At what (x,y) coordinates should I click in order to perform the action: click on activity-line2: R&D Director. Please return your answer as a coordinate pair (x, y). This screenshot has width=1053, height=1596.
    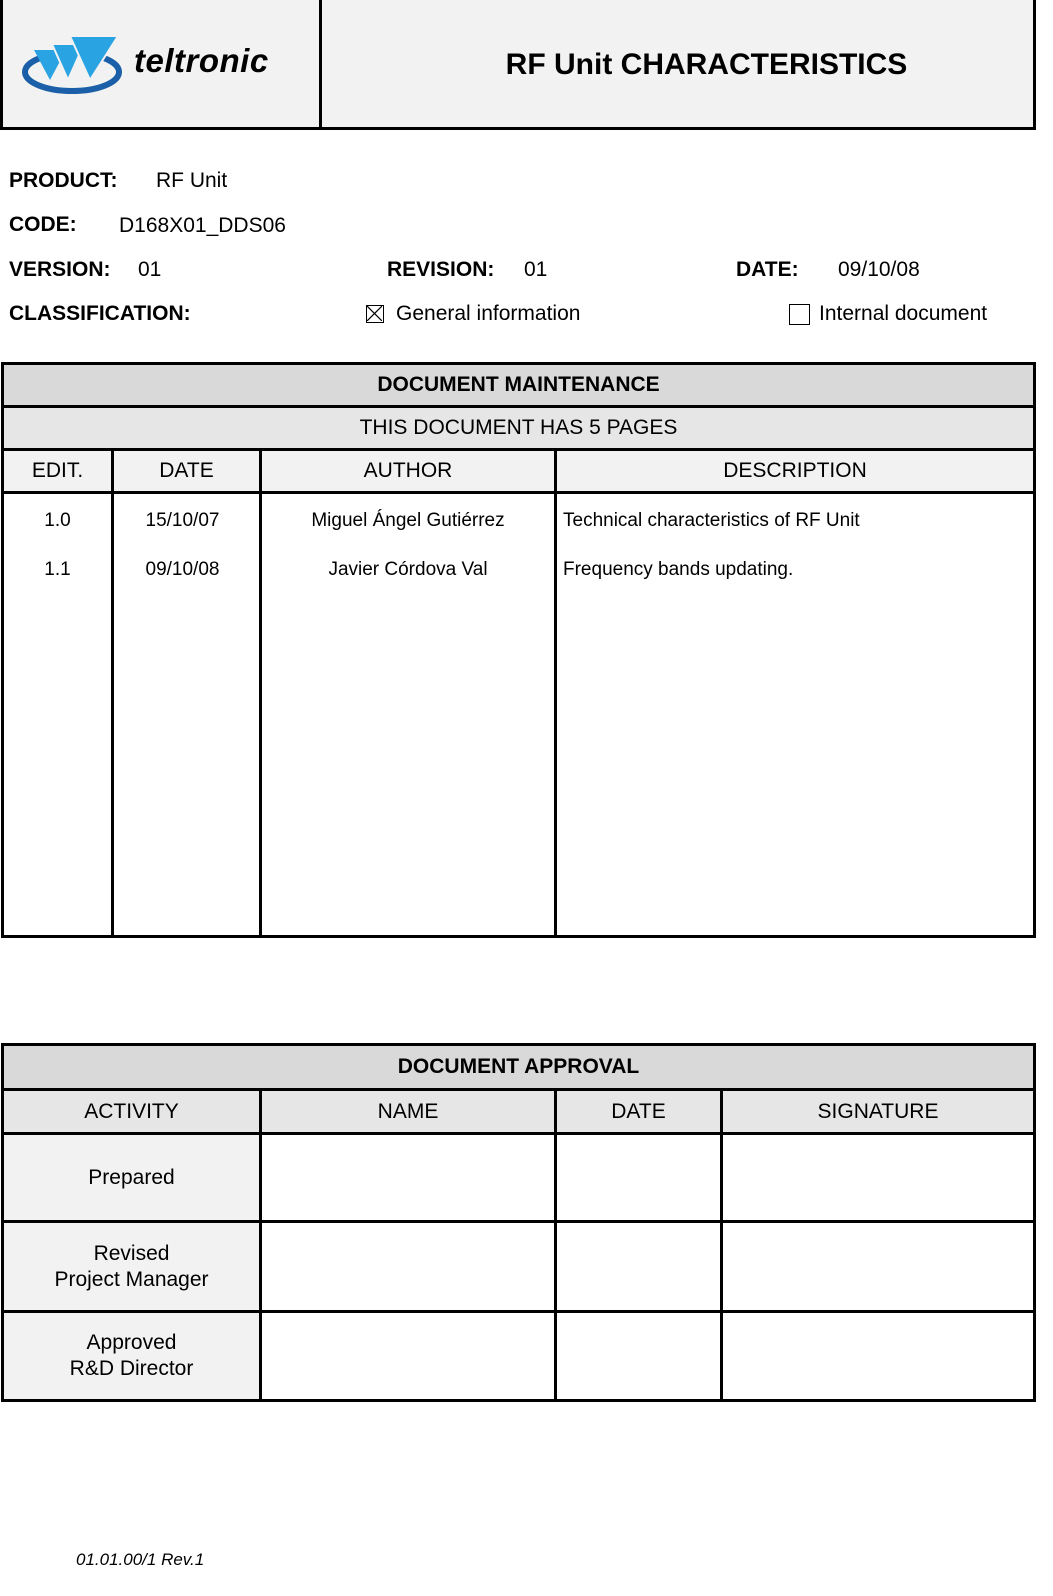
    Looking at the image, I should click on (131, 1368).